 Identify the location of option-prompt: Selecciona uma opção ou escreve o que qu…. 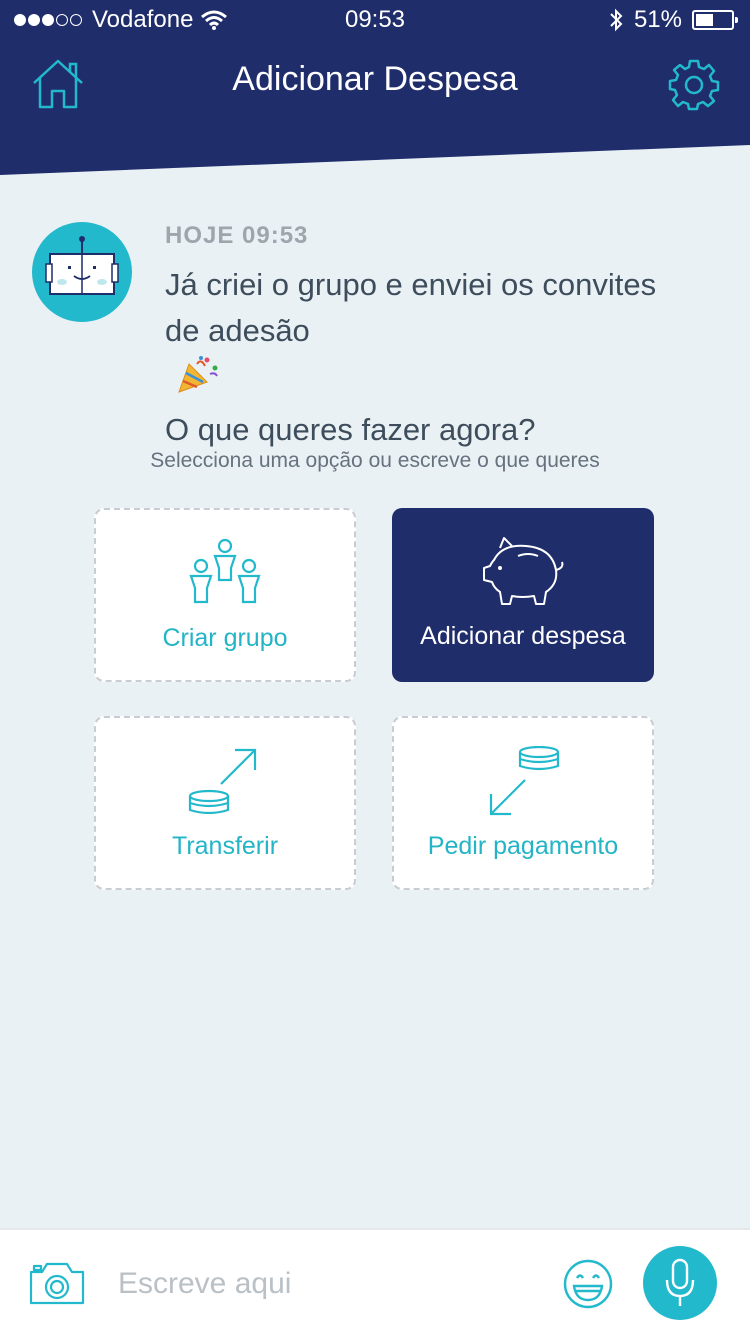
(375, 460).